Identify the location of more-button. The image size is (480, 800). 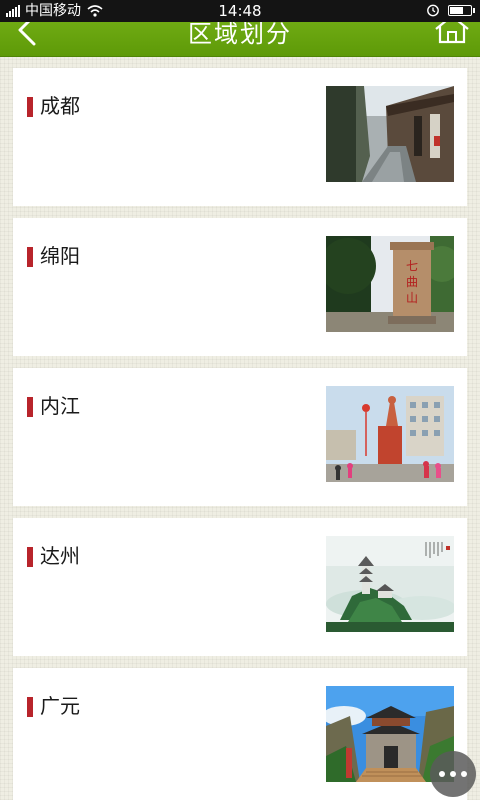
(453, 774).